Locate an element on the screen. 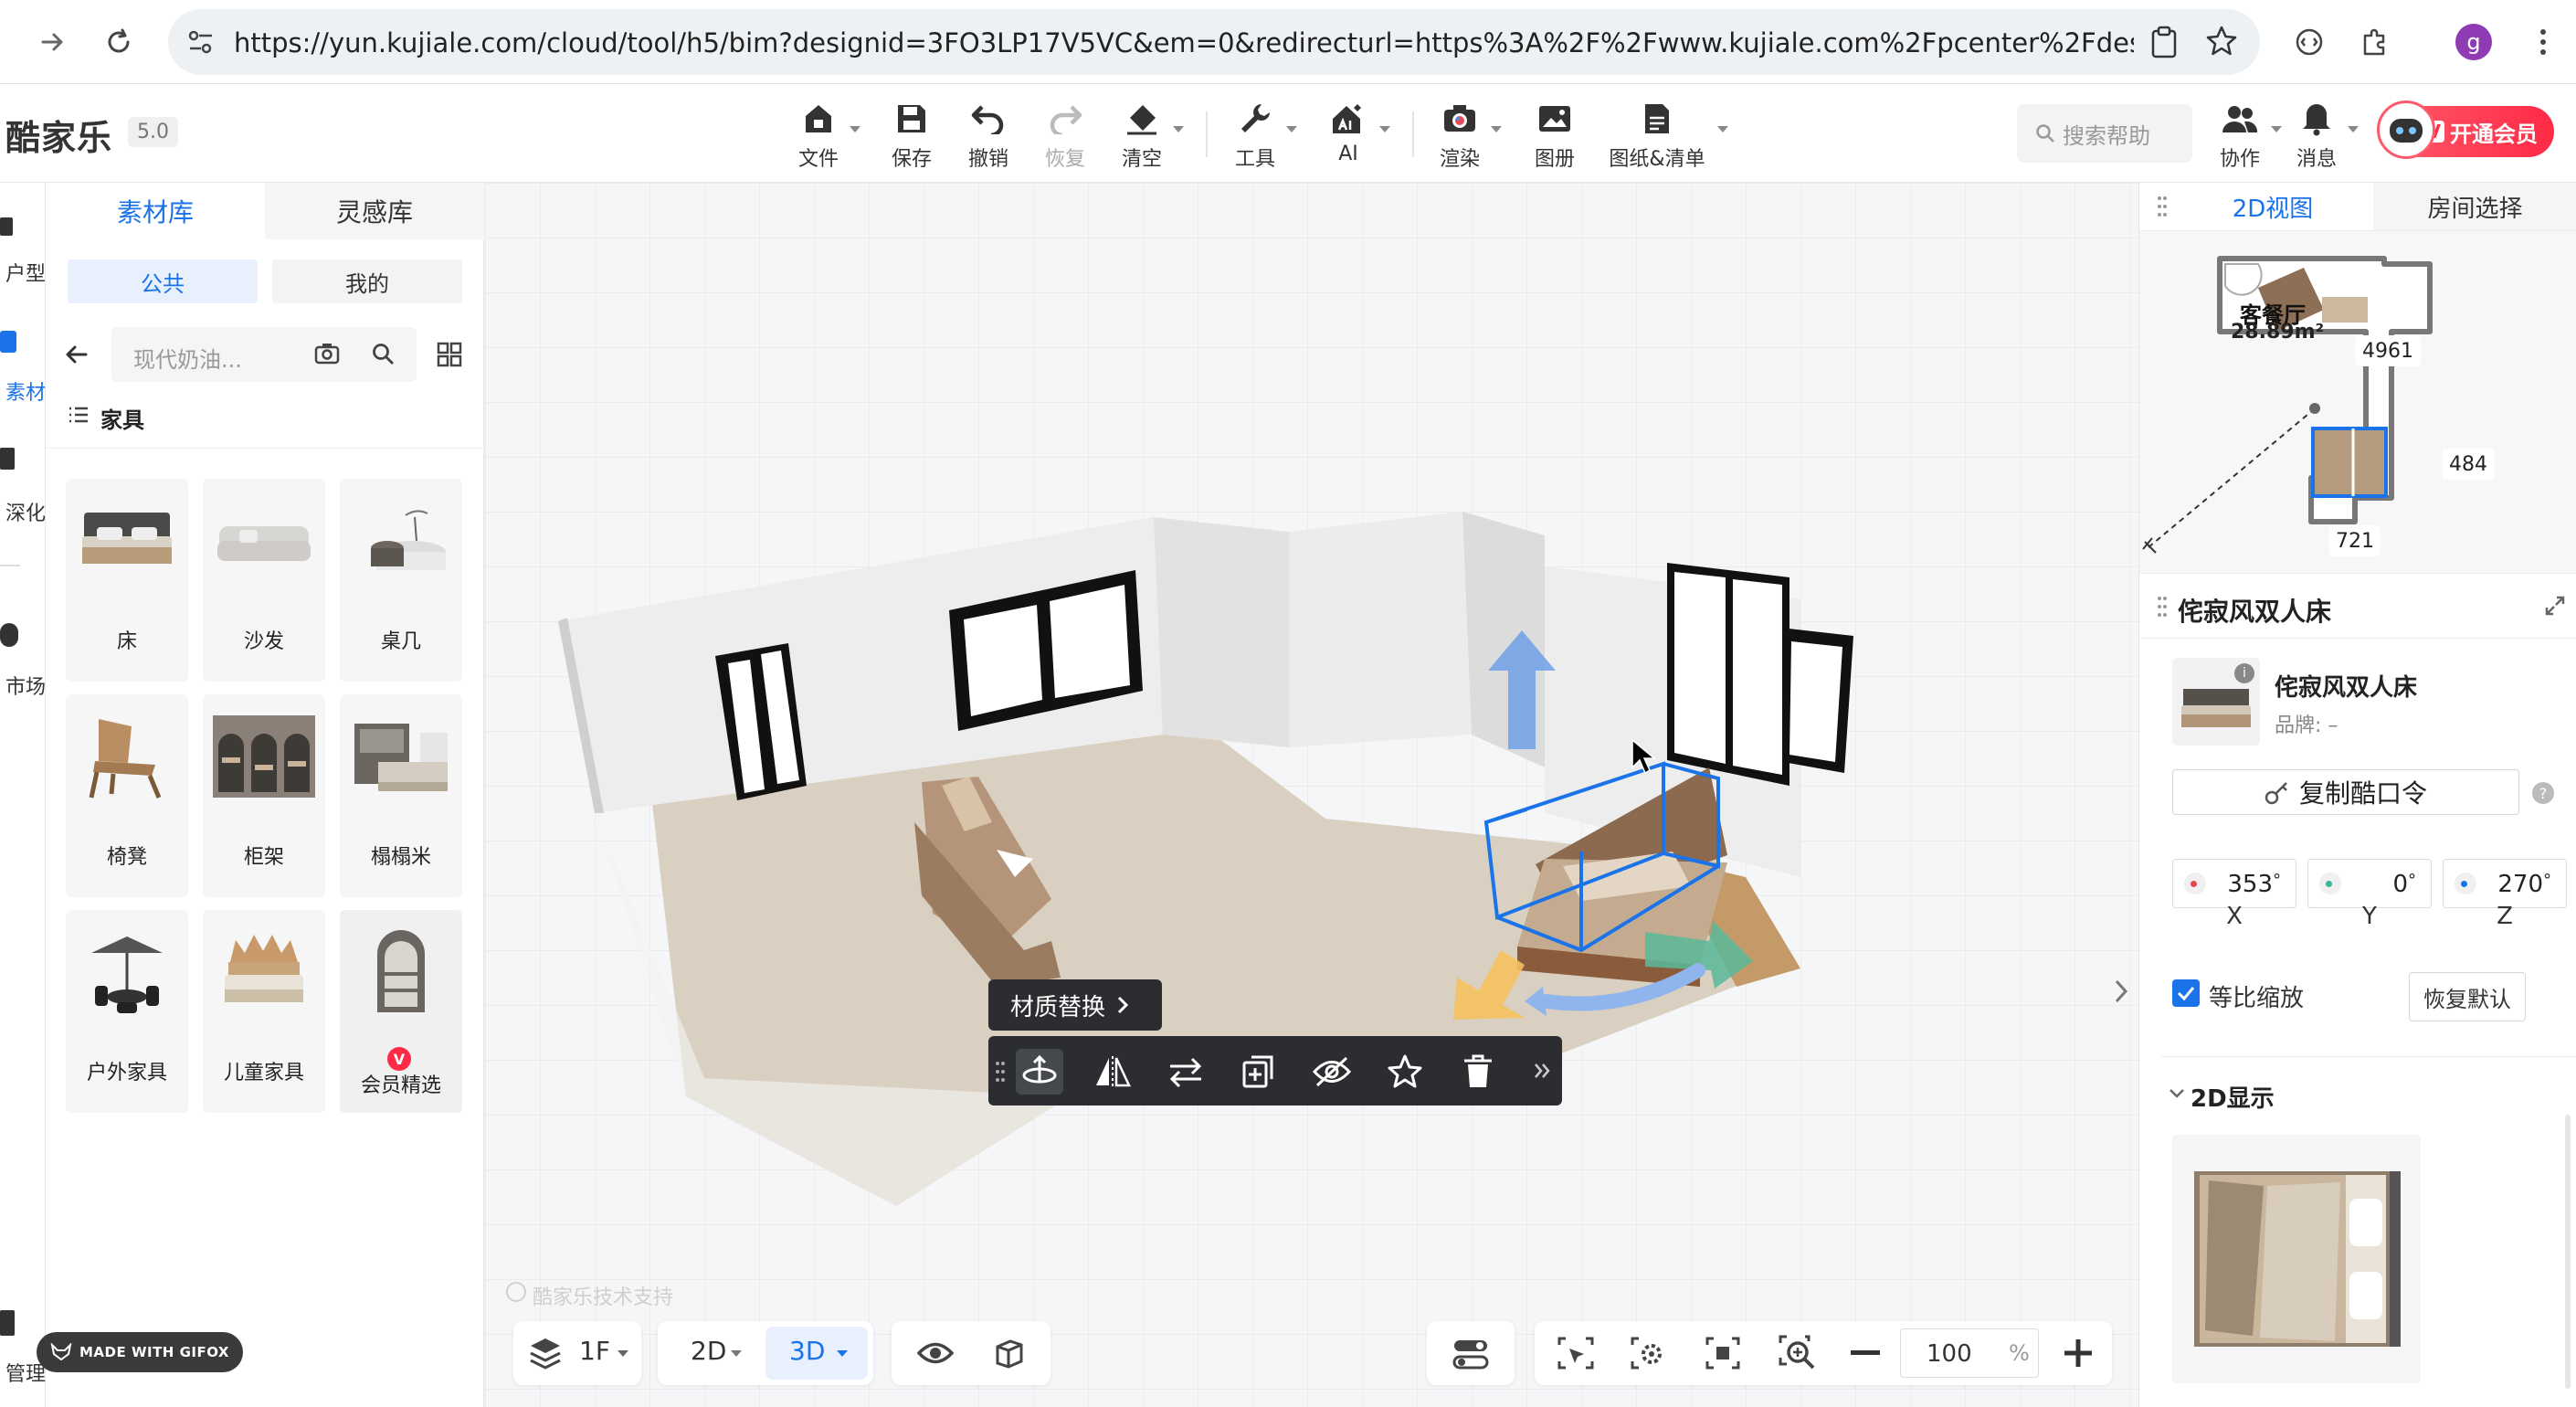  tab-inspiration-library: 灵感库 is located at coordinates (374, 211).